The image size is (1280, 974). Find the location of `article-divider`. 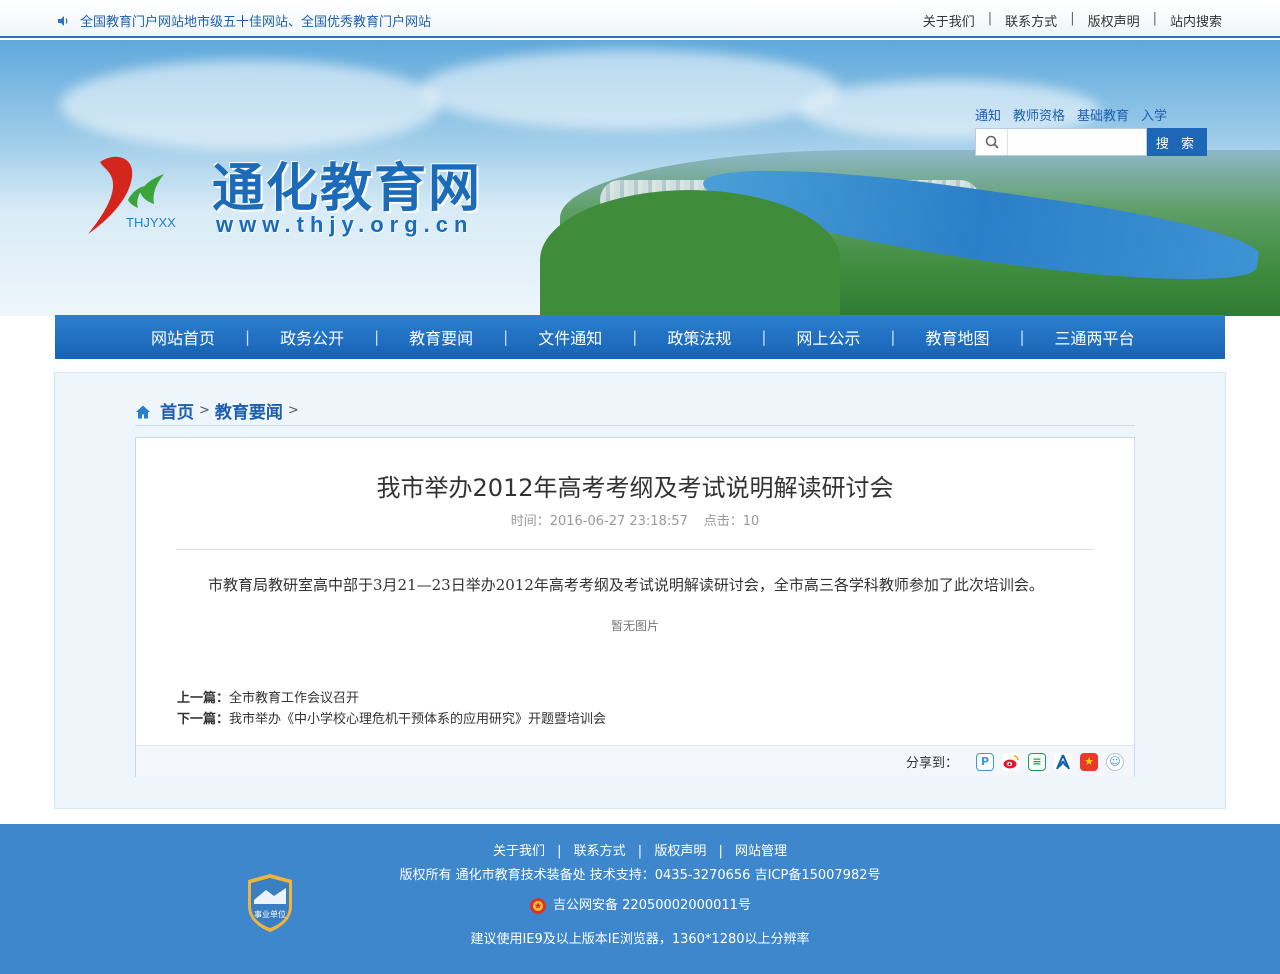

article-divider is located at coordinates (635, 549).